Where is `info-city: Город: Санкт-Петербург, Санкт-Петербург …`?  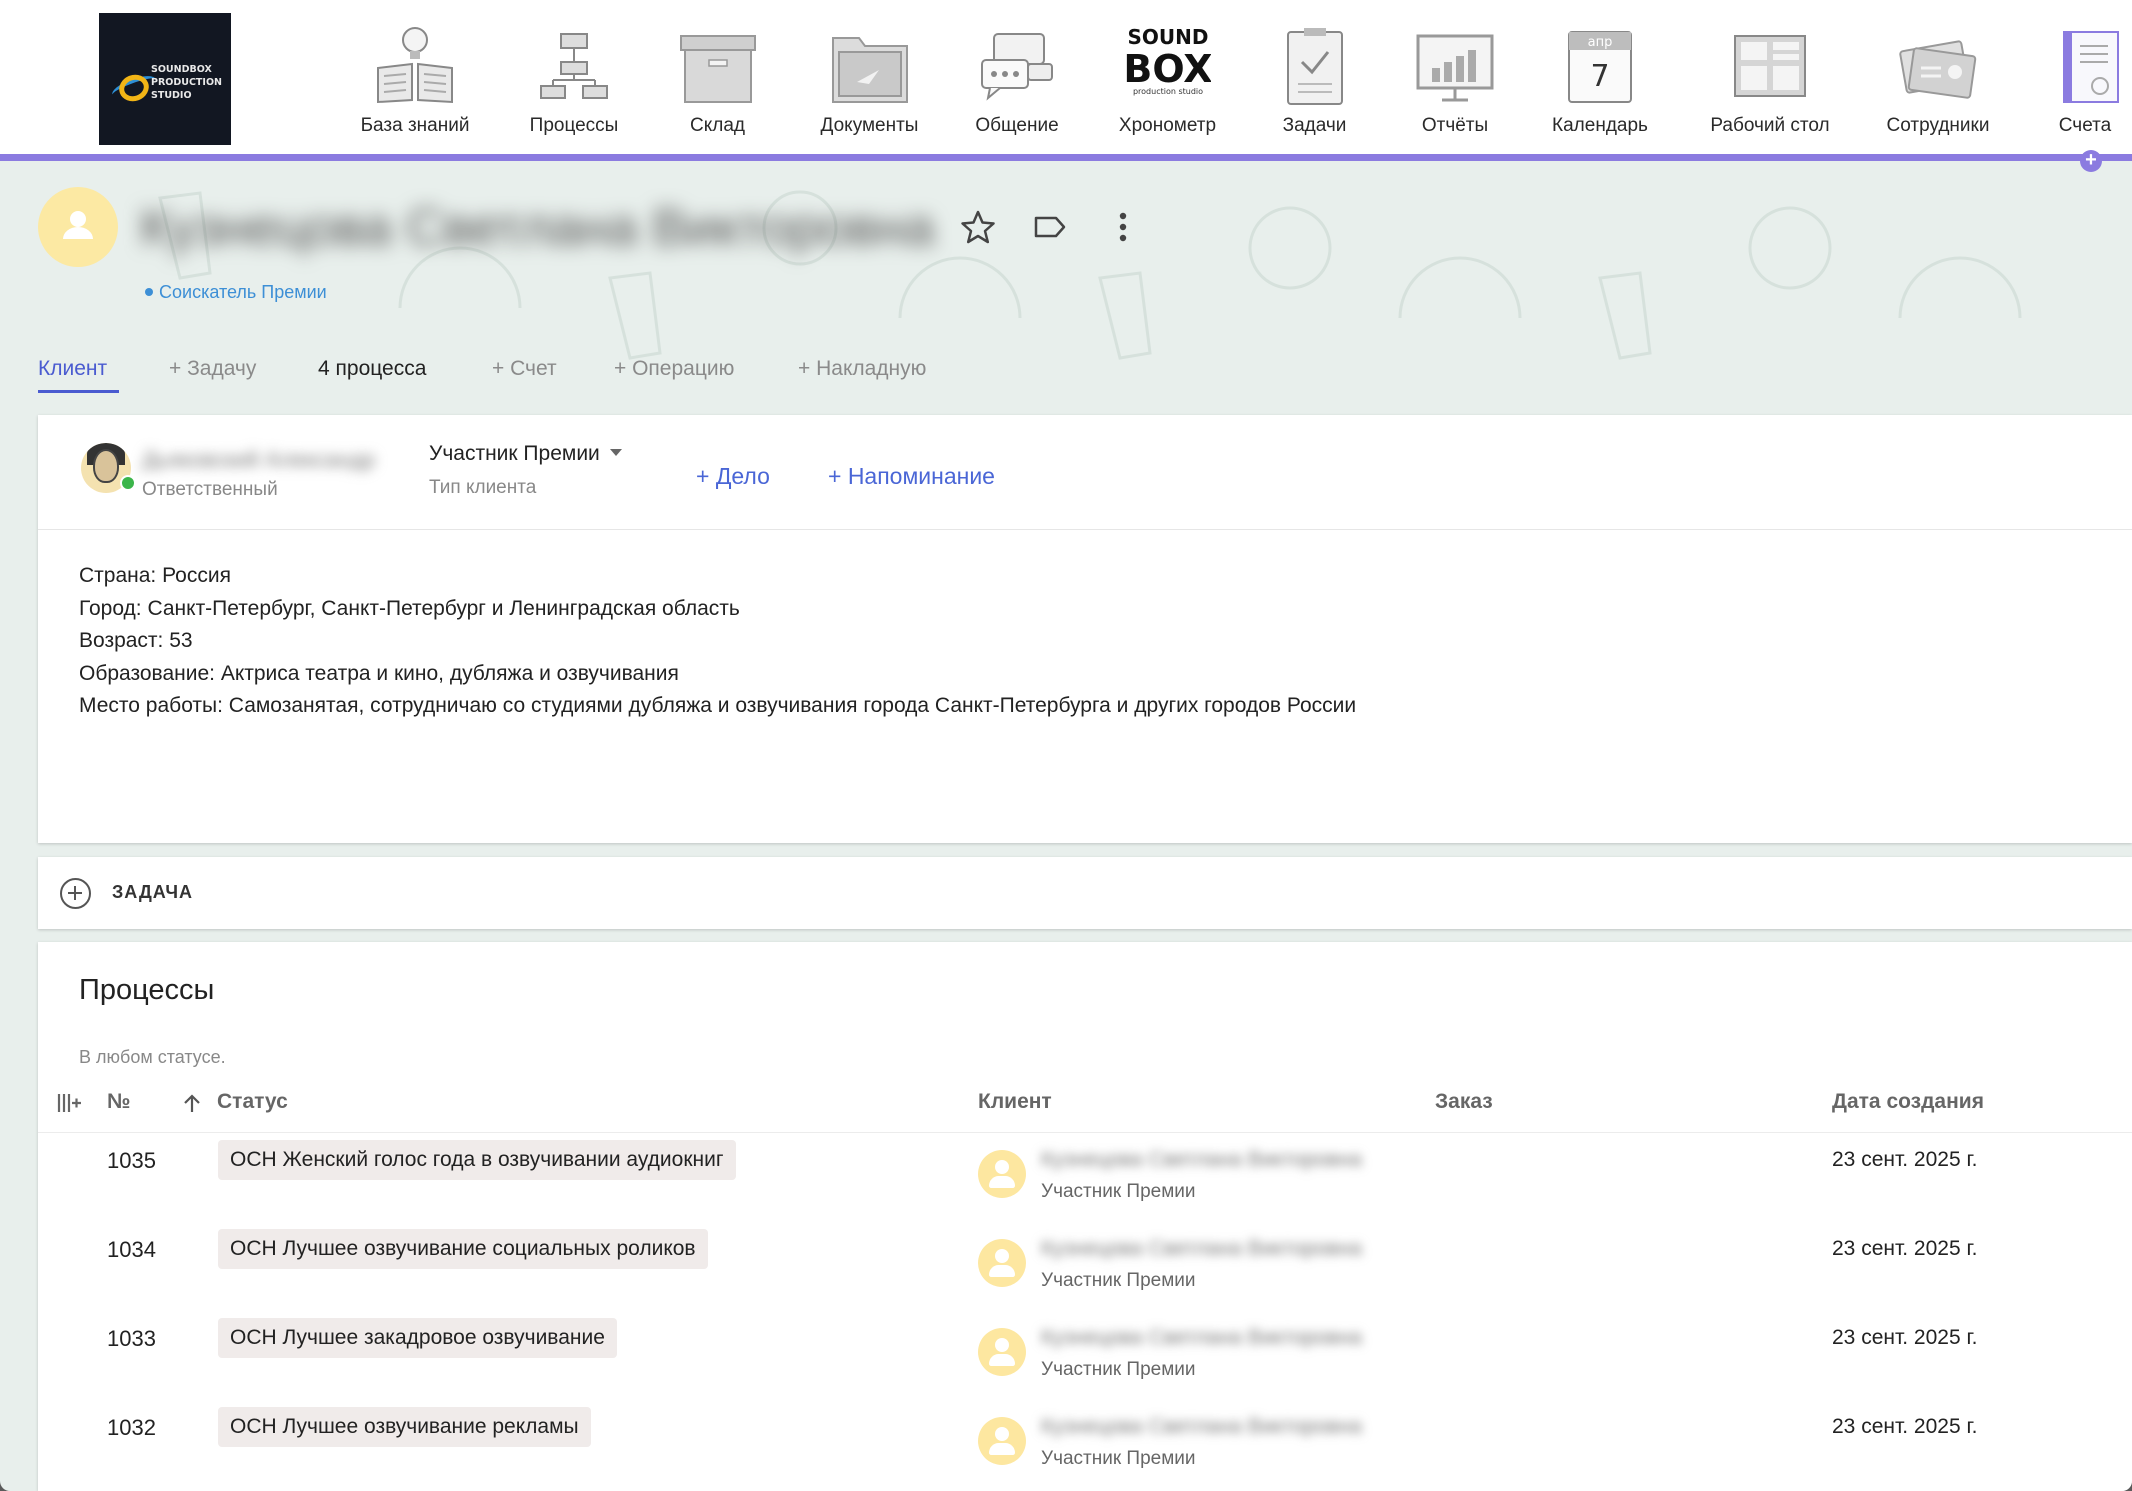 info-city: Город: Санкт-Петербург, Санкт-Петербург … is located at coordinates (409, 608).